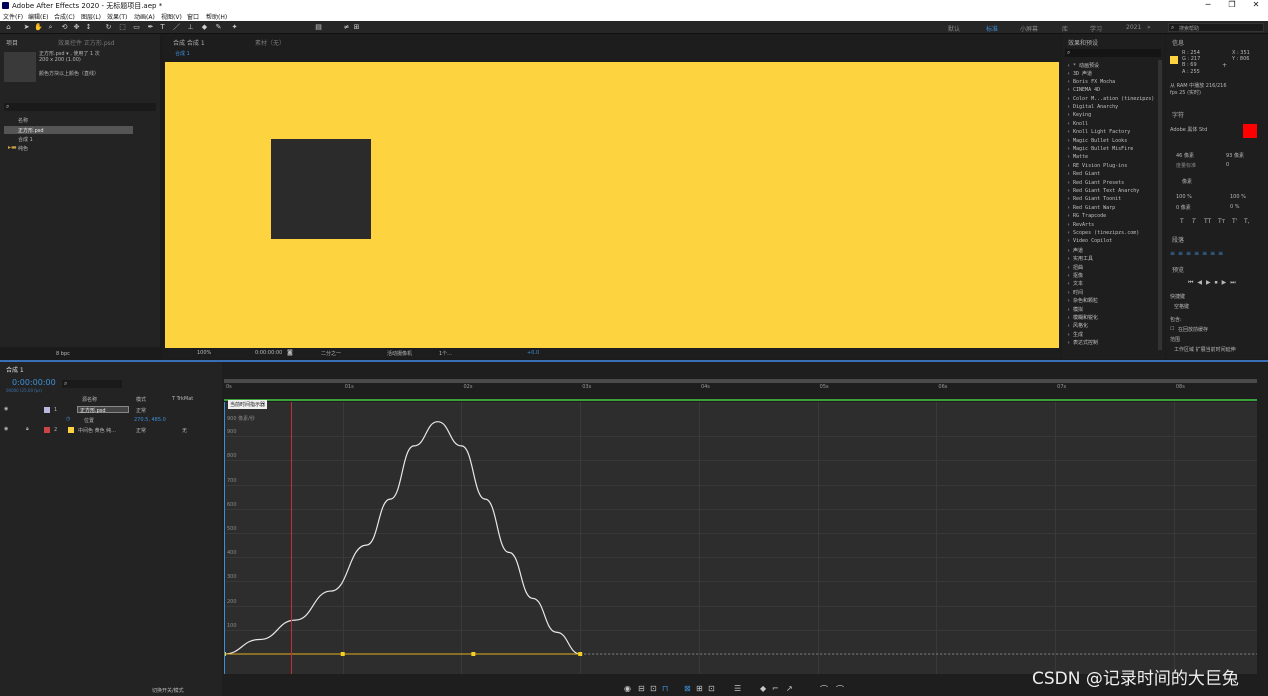  Describe the element at coordinates (50, 27) in the screenshot. I see `zoom-tool-icon: ⌕` at that location.